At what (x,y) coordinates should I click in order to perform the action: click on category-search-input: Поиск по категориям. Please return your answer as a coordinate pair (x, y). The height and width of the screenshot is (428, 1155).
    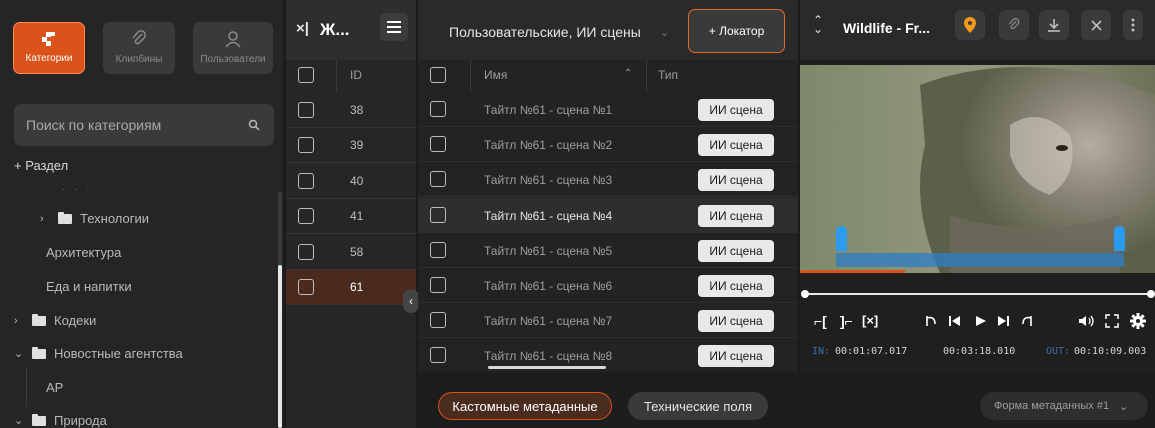
    Looking at the image, I should click on (144, 125).